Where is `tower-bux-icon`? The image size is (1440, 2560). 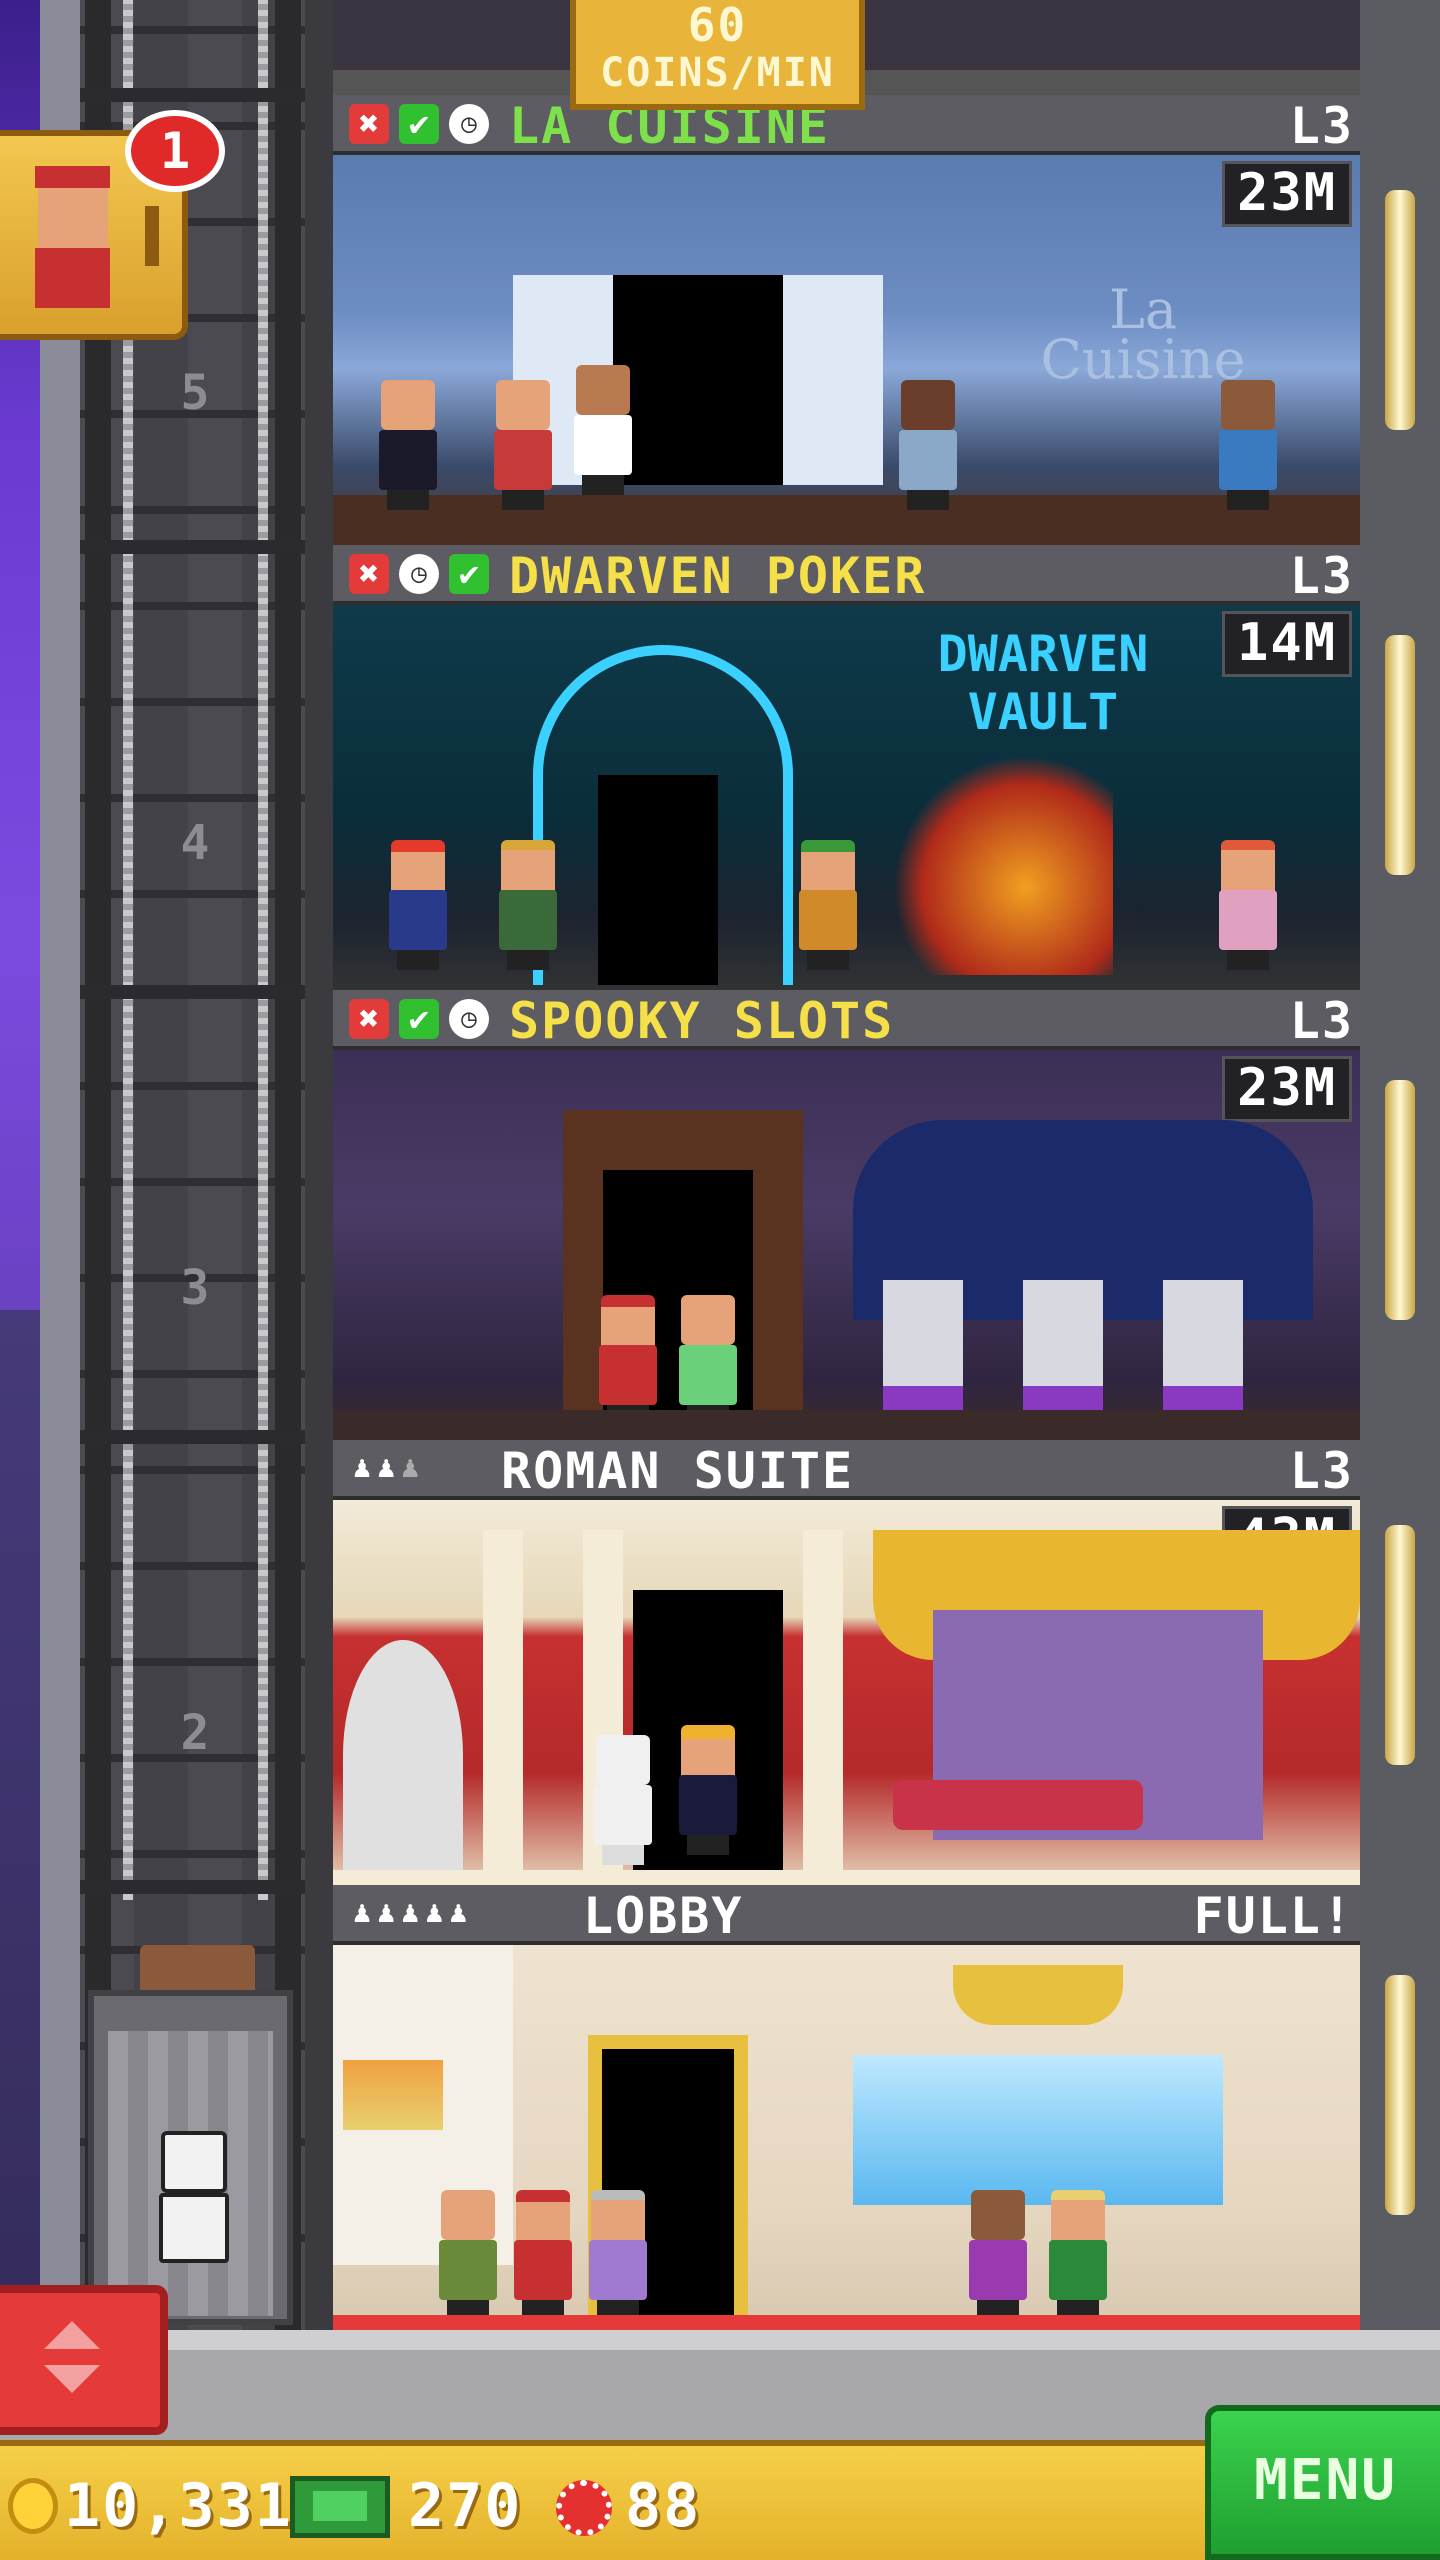 tower-bux-icon is located at coordinates (340, 2507).